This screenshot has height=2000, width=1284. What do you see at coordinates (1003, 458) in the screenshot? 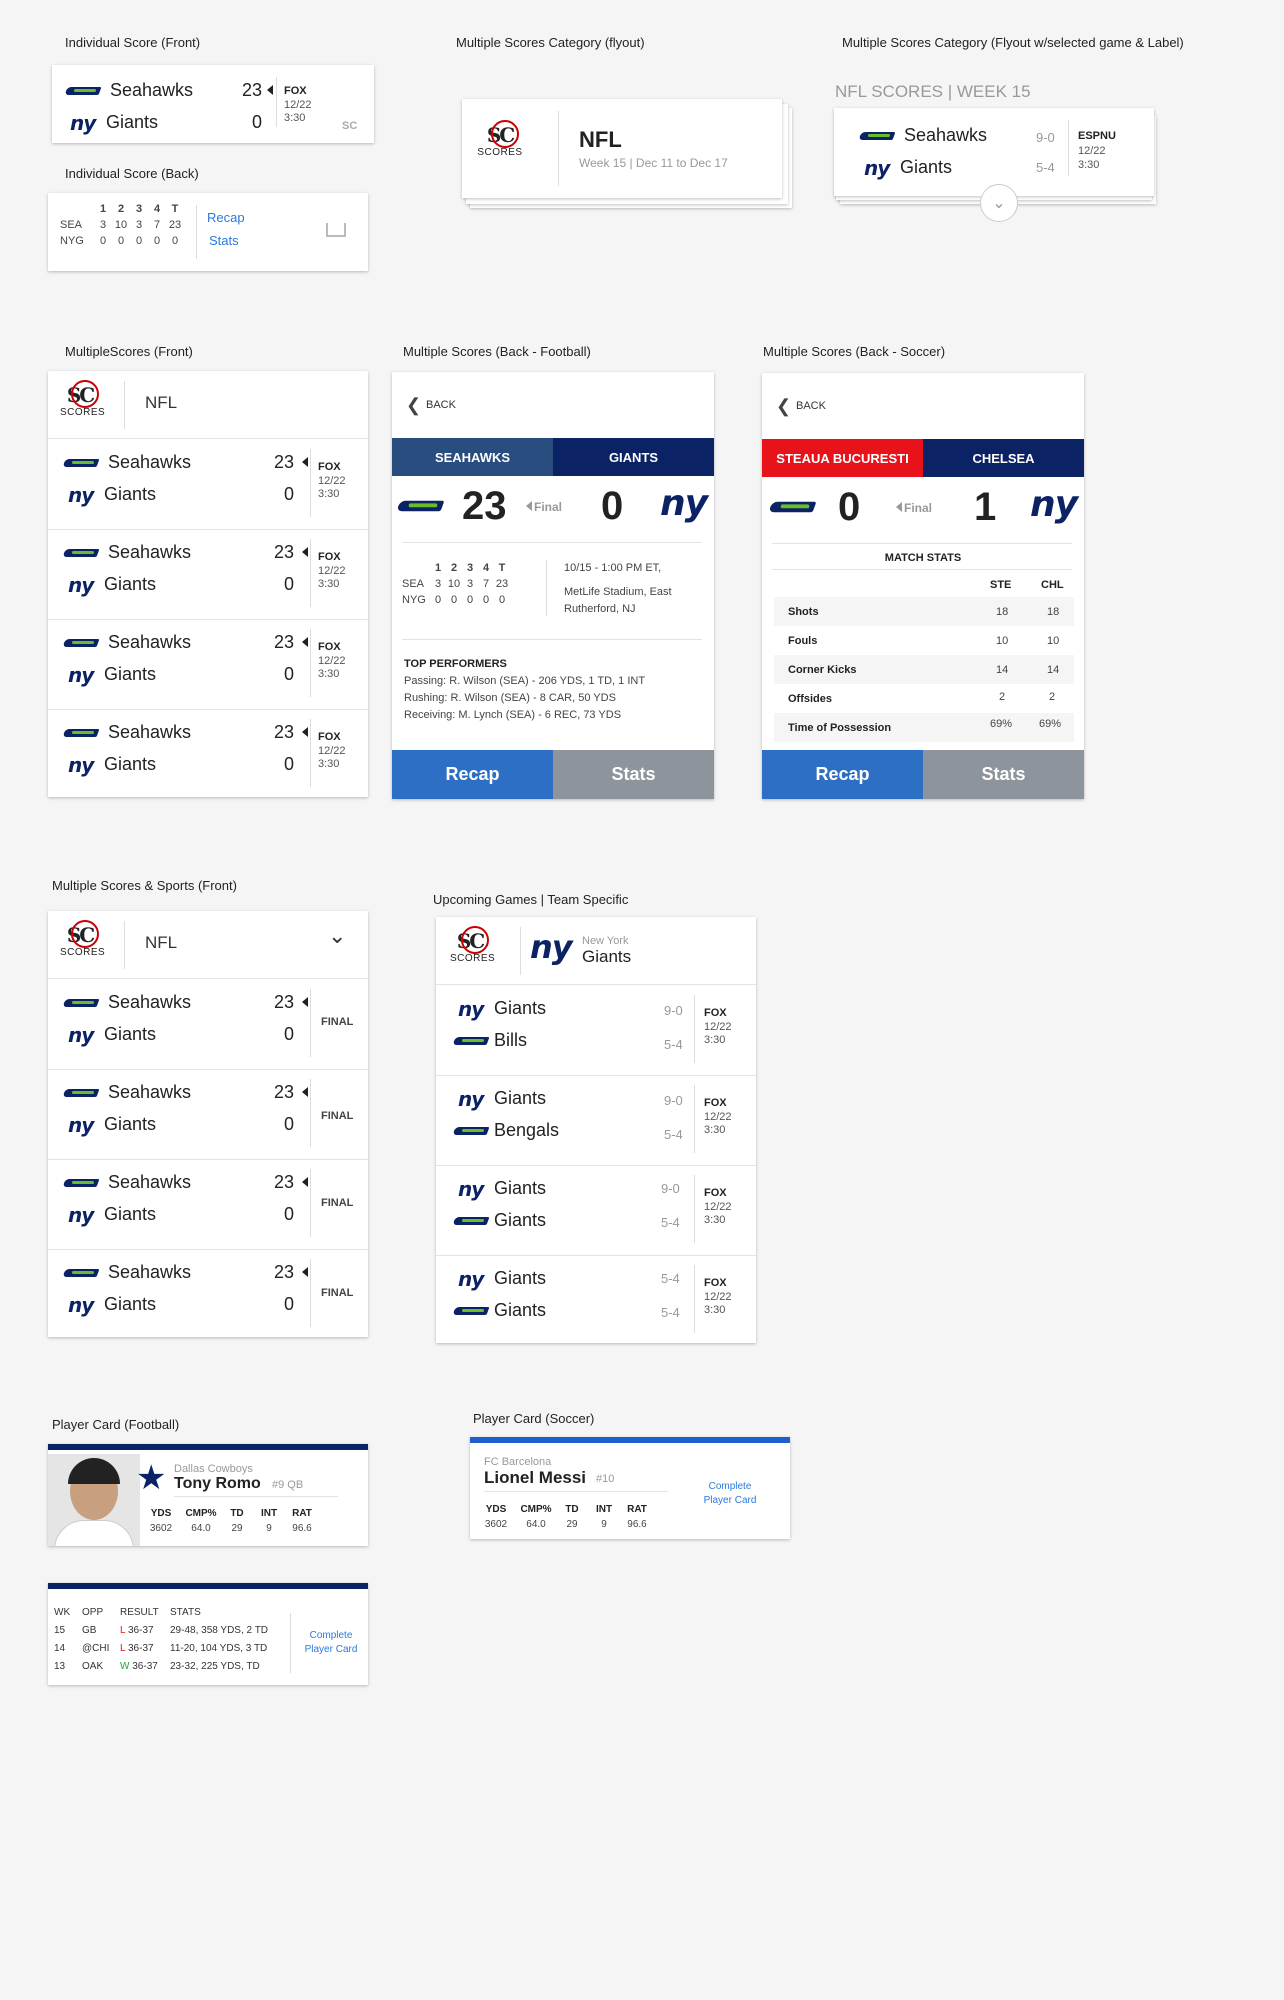
I see `team2-header: CHELSEA` at bounding box center [1003, 458].